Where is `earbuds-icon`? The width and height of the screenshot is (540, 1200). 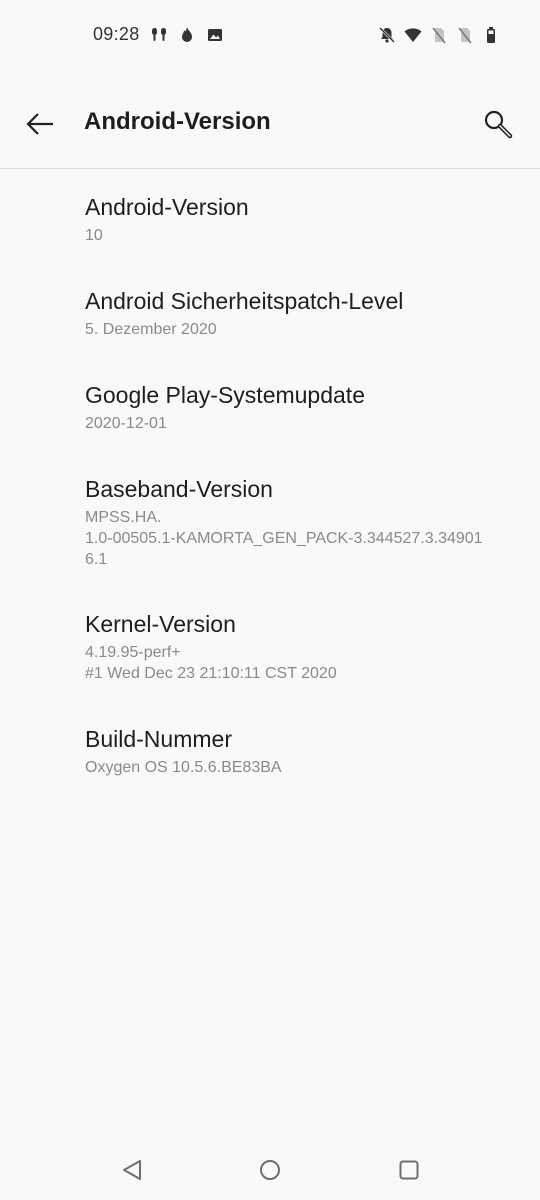 earbuds-icon is located at coordinates (159, 34).